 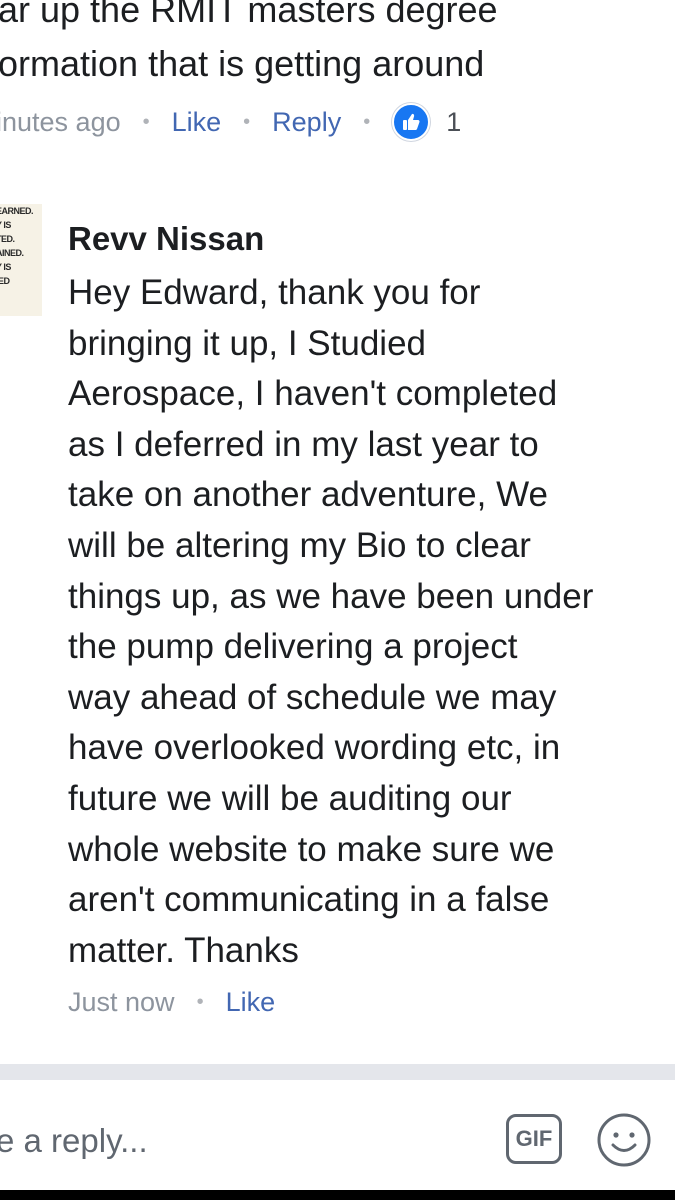 What do you see at coordinates (290, 798) in the screenshot?
I see `reply-text-line: future we will be auditing our` at bounding box center [290, 798].